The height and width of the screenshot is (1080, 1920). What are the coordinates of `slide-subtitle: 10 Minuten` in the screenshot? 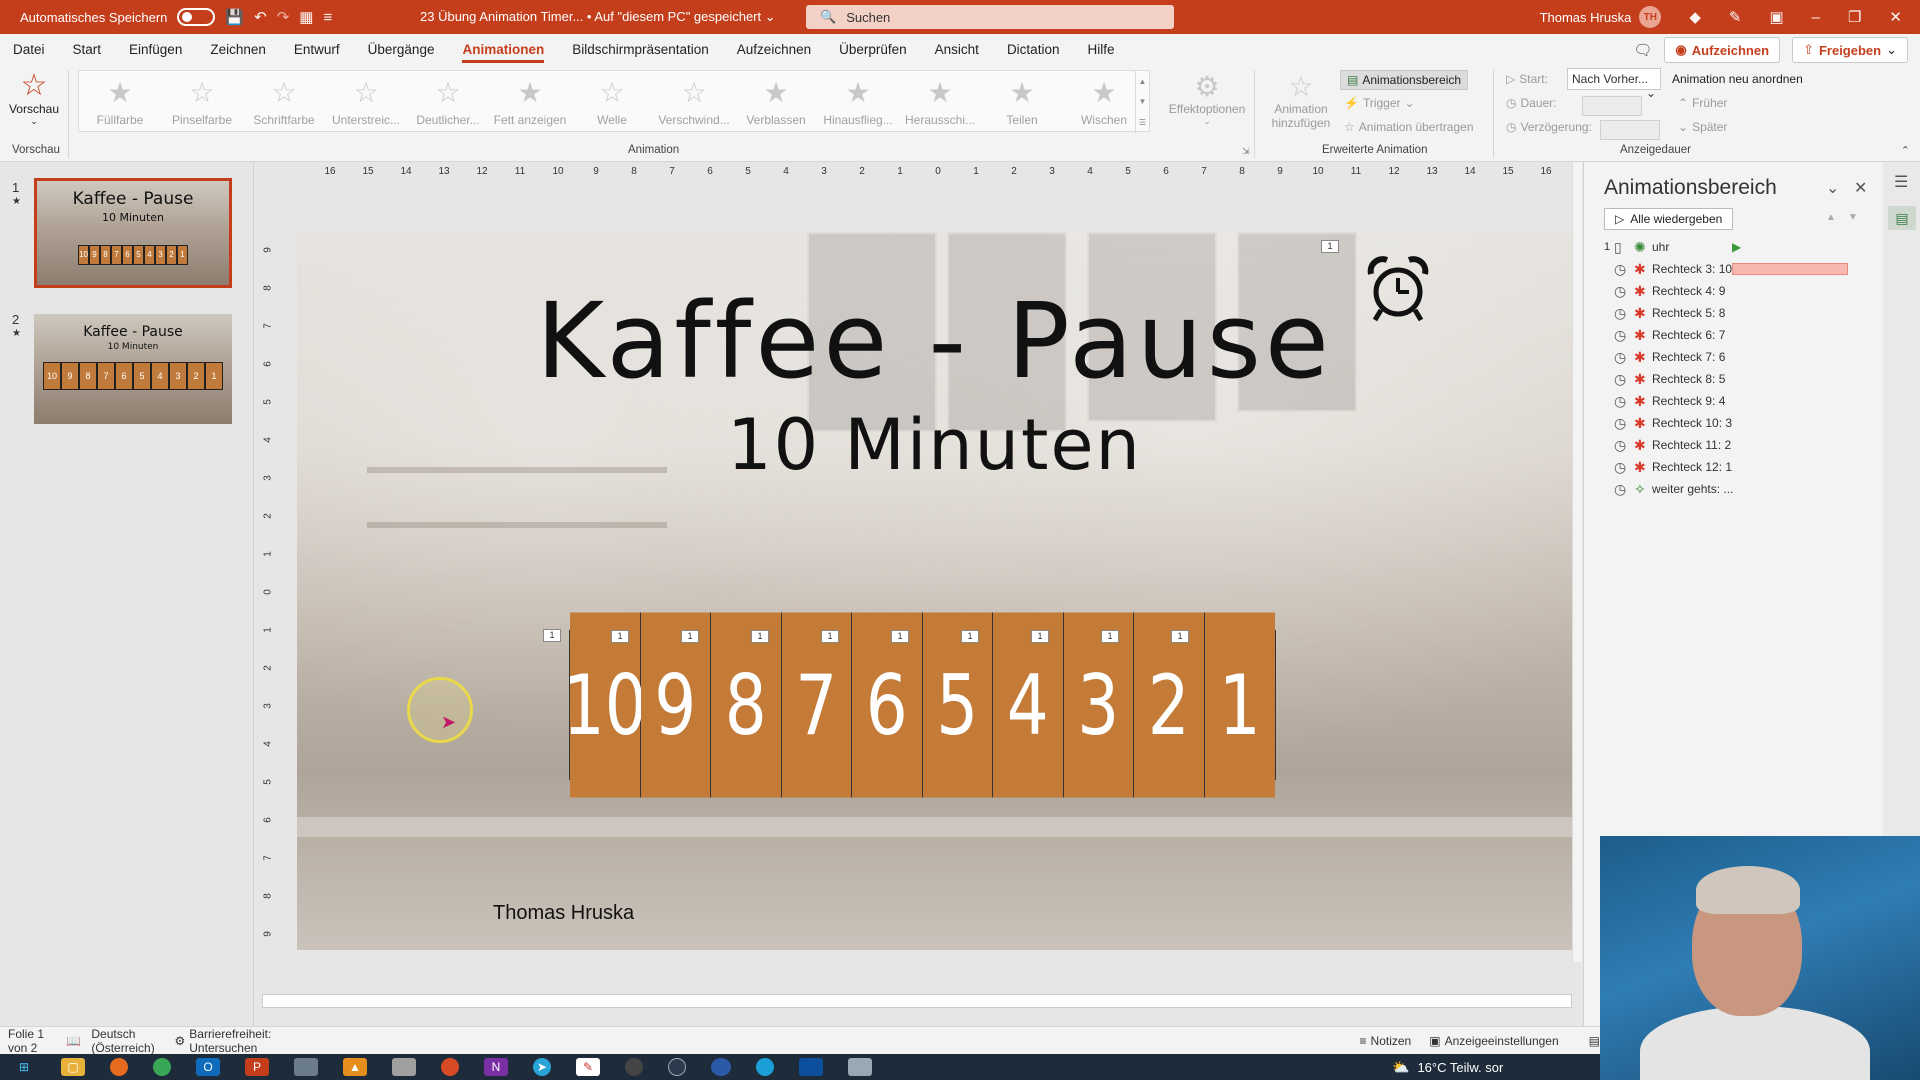 It's located at (934, 445).